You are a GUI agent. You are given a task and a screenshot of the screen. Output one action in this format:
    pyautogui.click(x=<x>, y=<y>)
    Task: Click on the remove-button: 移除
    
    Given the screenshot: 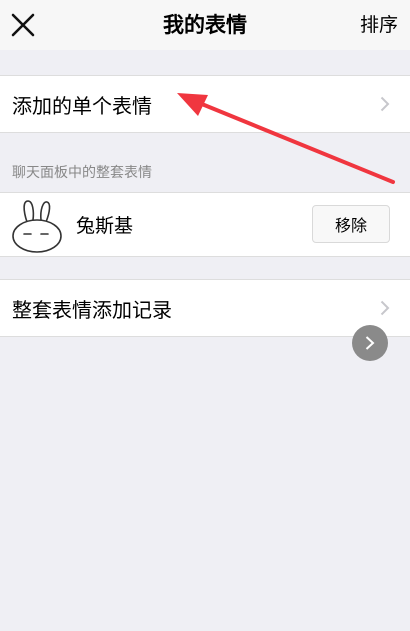 What is the action you would take?
    pyautogui.click(x=351, y=224)
    